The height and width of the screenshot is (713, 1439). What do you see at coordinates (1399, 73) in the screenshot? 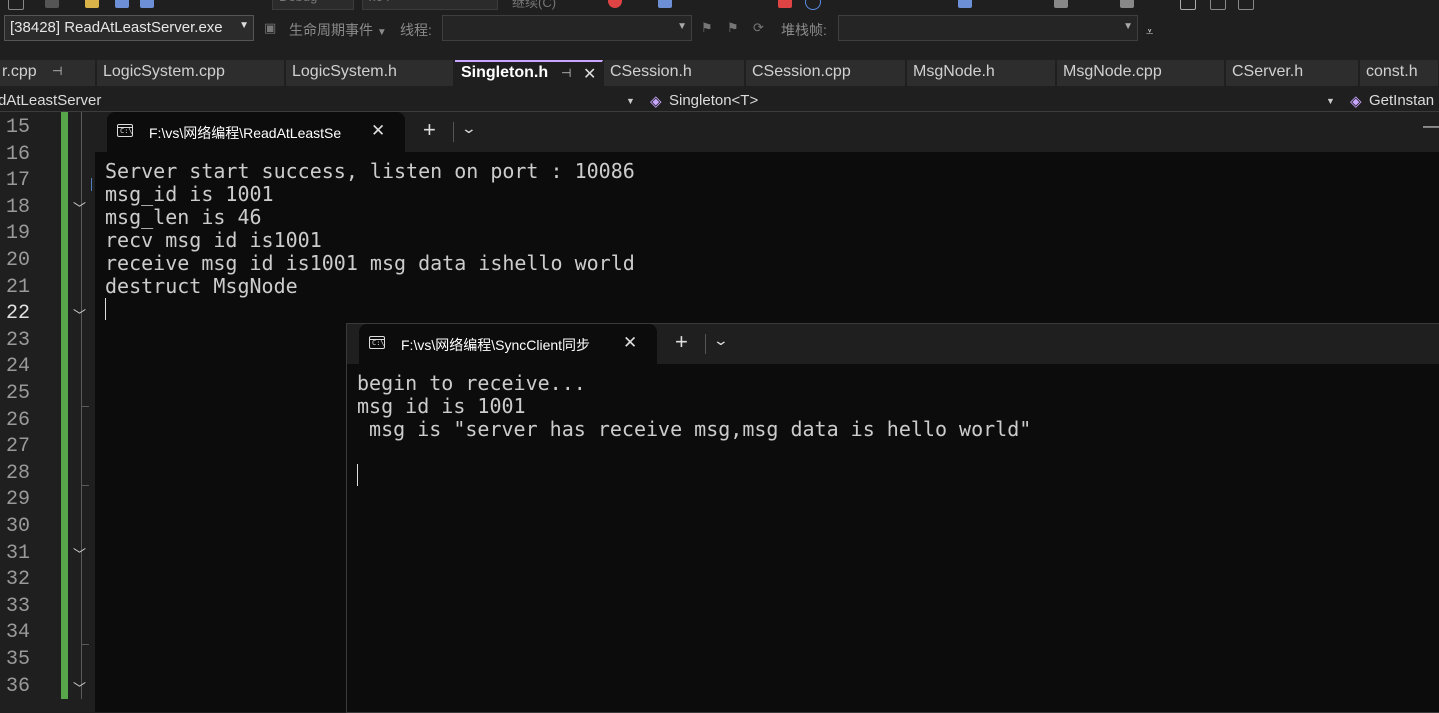
I see `tab-const-h: const.h` at bounding box center [1399, 73].